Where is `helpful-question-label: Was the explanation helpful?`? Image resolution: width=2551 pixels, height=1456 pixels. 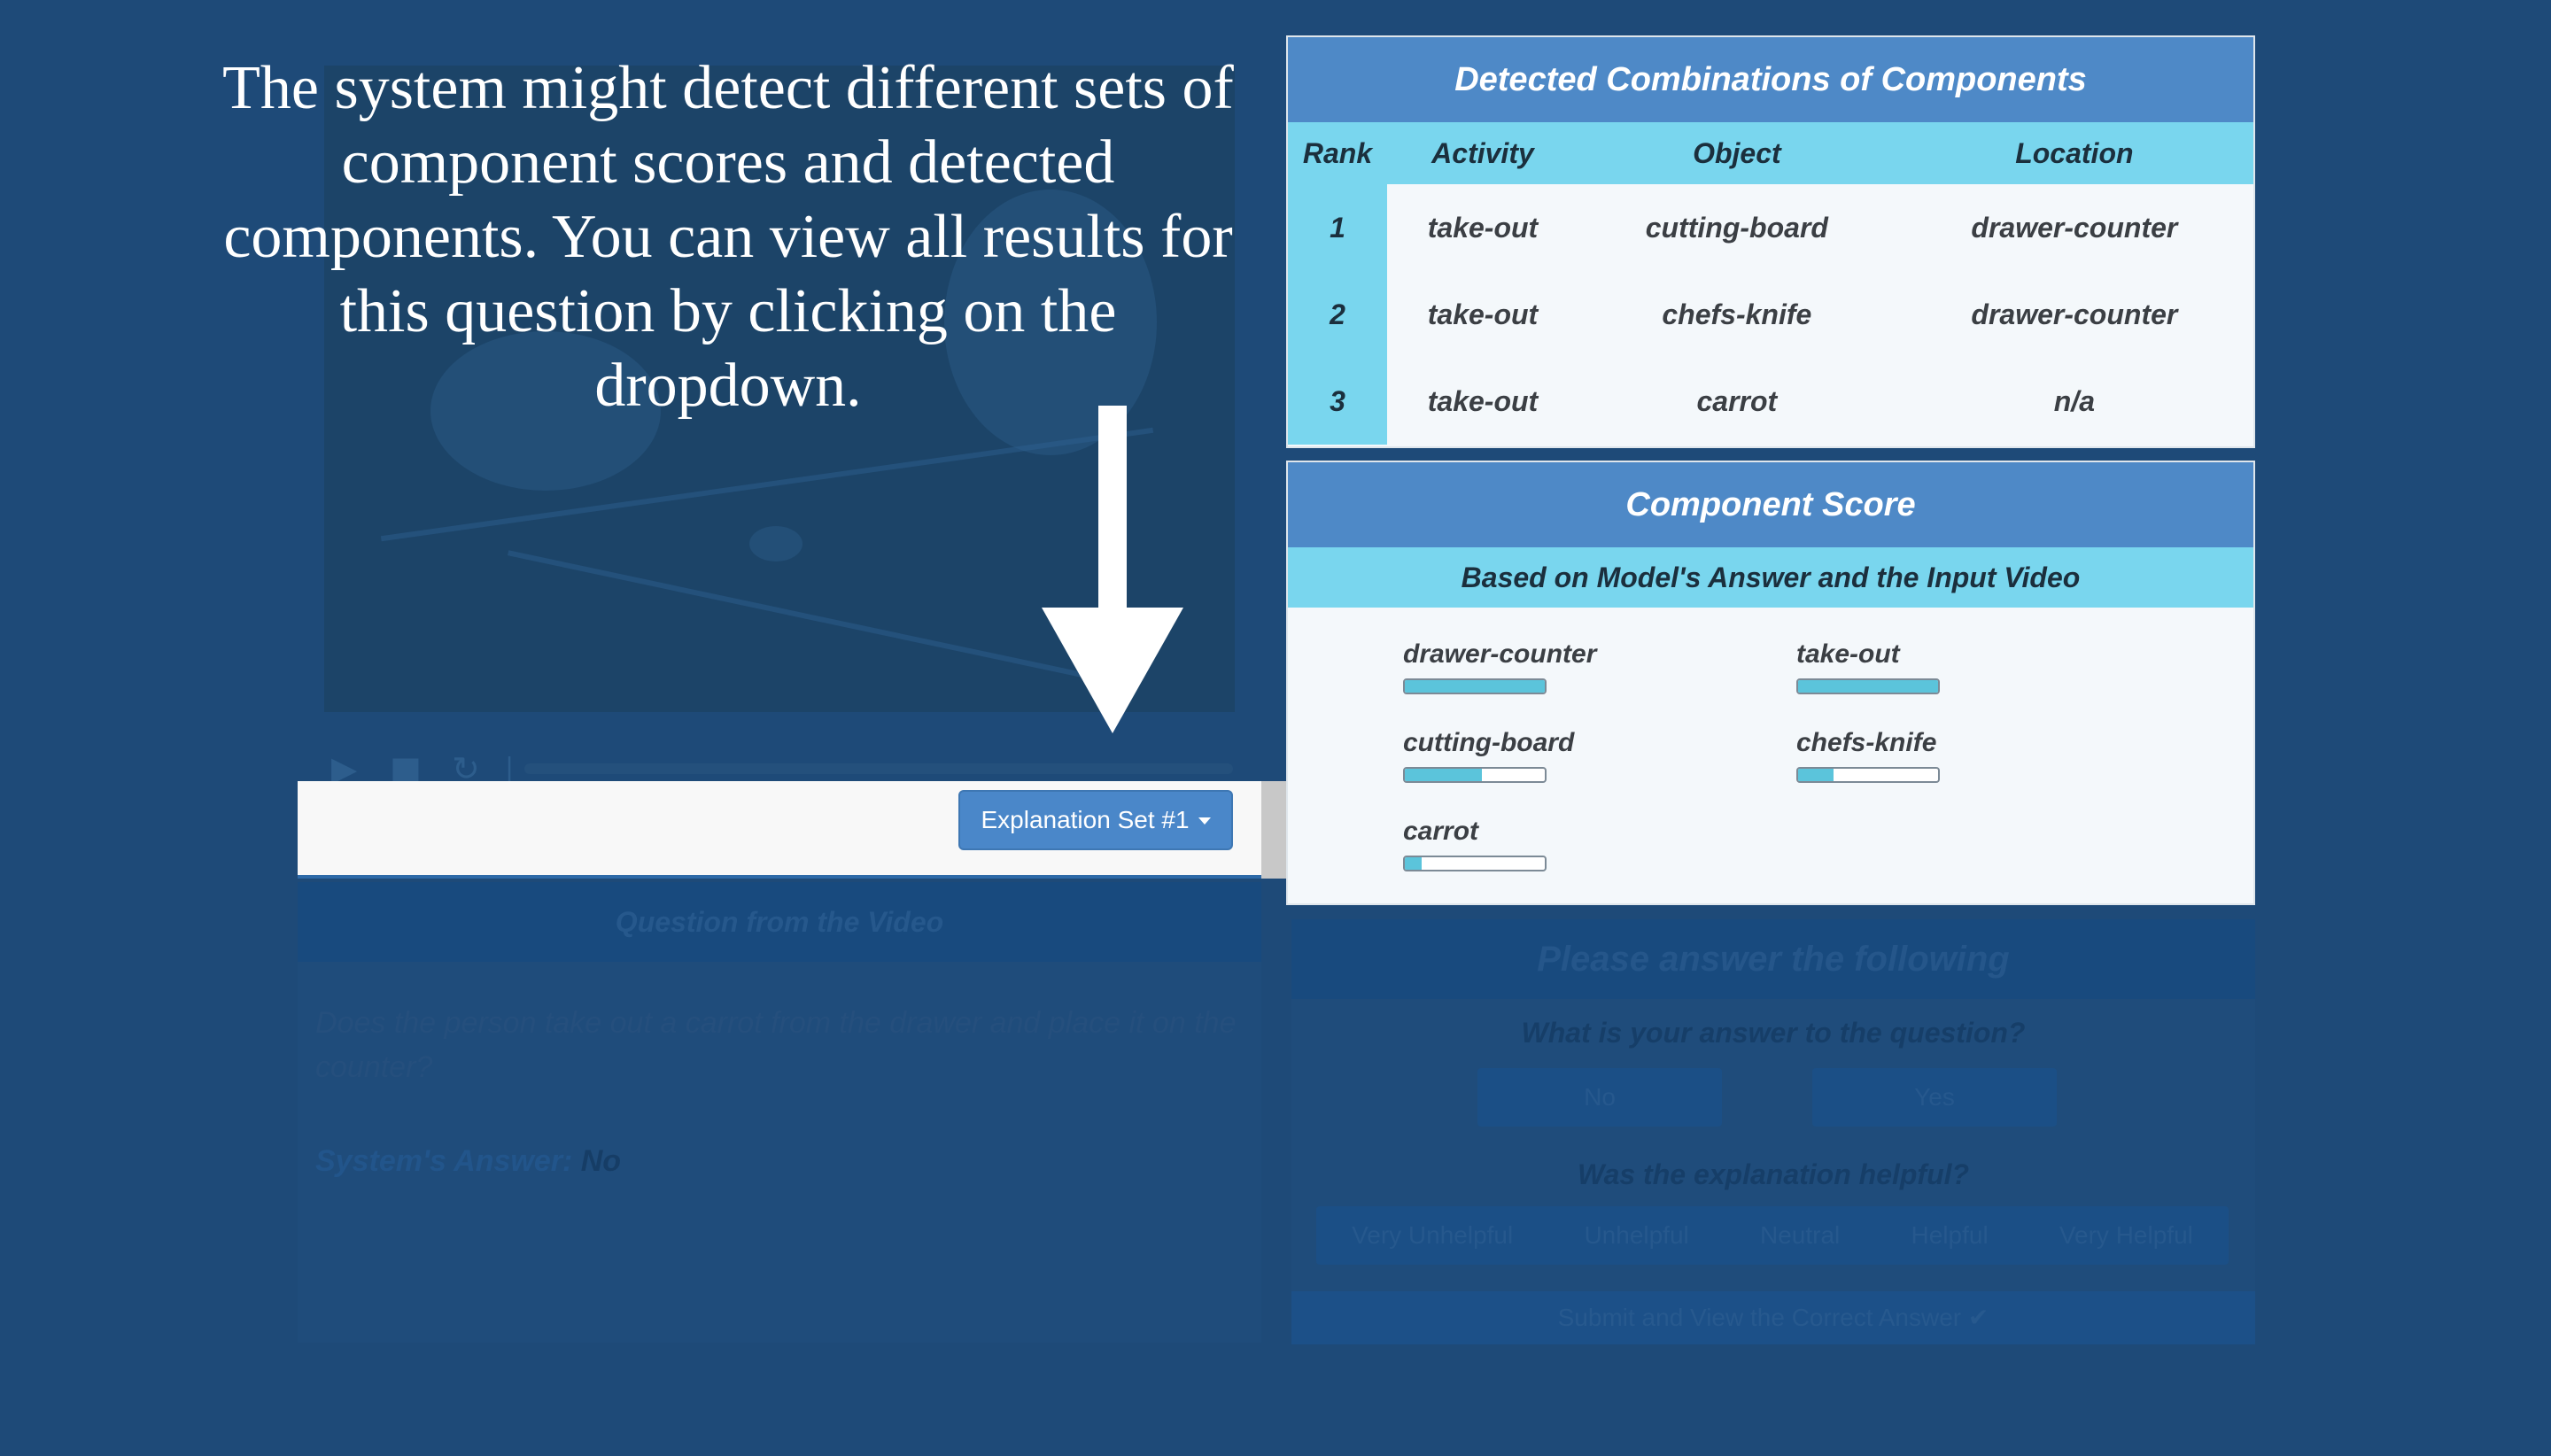
helpful-question-label: Was the explanation helpful? is located at coordinates (1773, 1174).